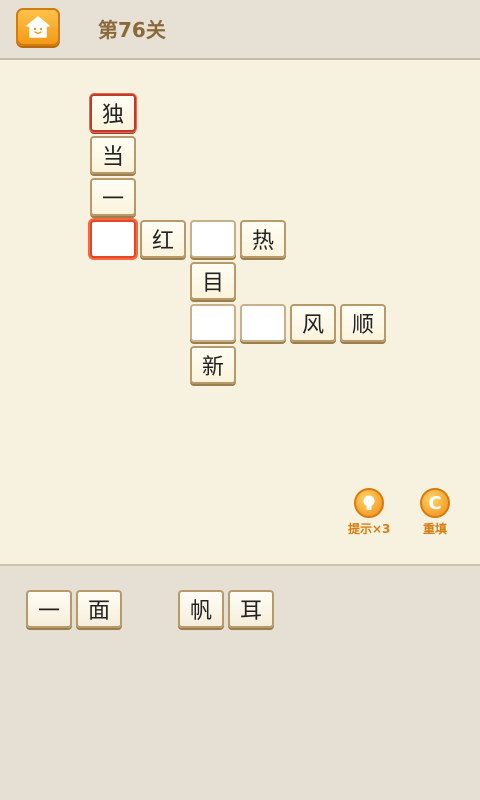 The image size is (480, 800). I want to click on board-cell: 顺, so click(363, 323).